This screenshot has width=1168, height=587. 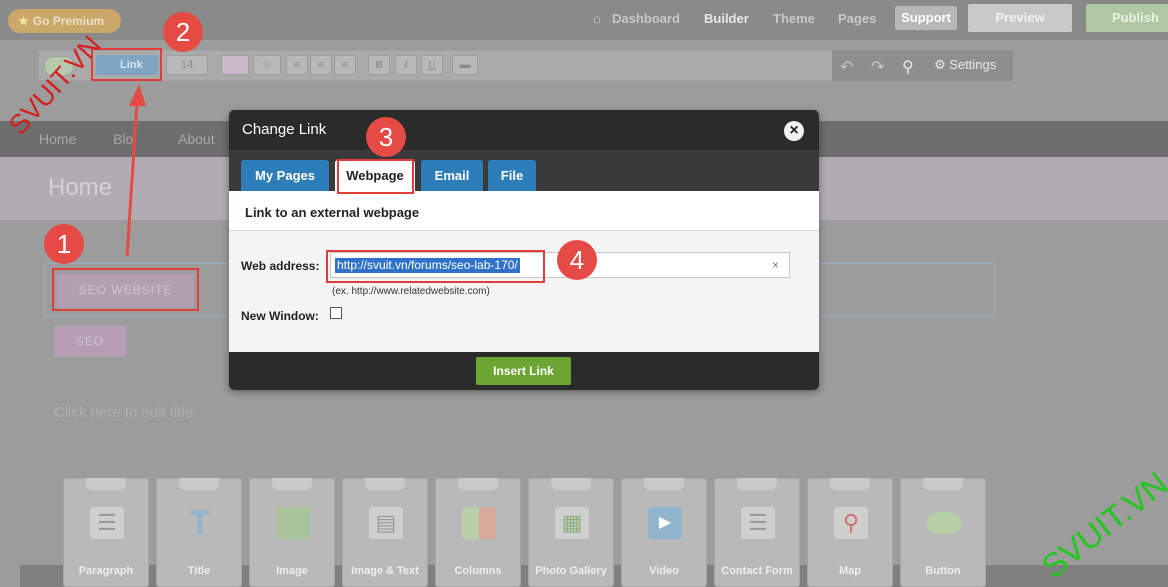 What do you see at coordinates (183, 32) in the screenshot?
I see `step-2-badge: 2` at bounding box center [183, 32].